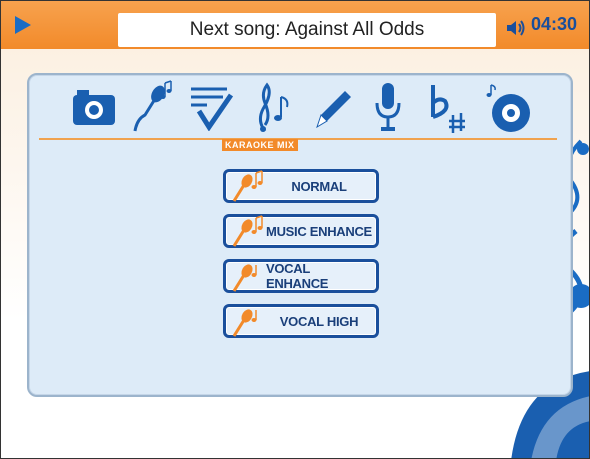  Describe the element at coordinates (333, 108) in the screenshot. I see `pencil-icon` at that location.